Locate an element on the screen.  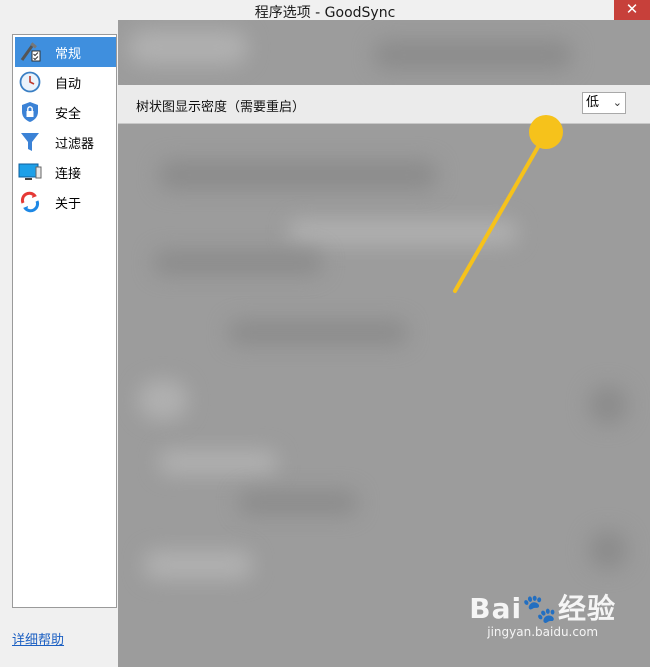
tree-density-setting-row: 树状图显示密度（需要重启） 低 ⌄ is located at coordinates (384, 104).